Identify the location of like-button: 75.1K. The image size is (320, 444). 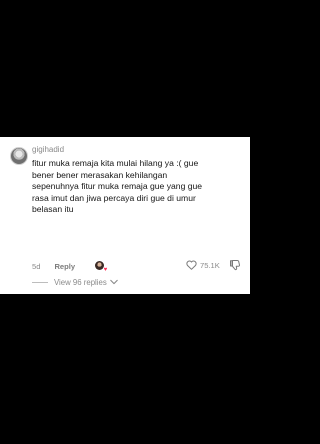
(203, 265).